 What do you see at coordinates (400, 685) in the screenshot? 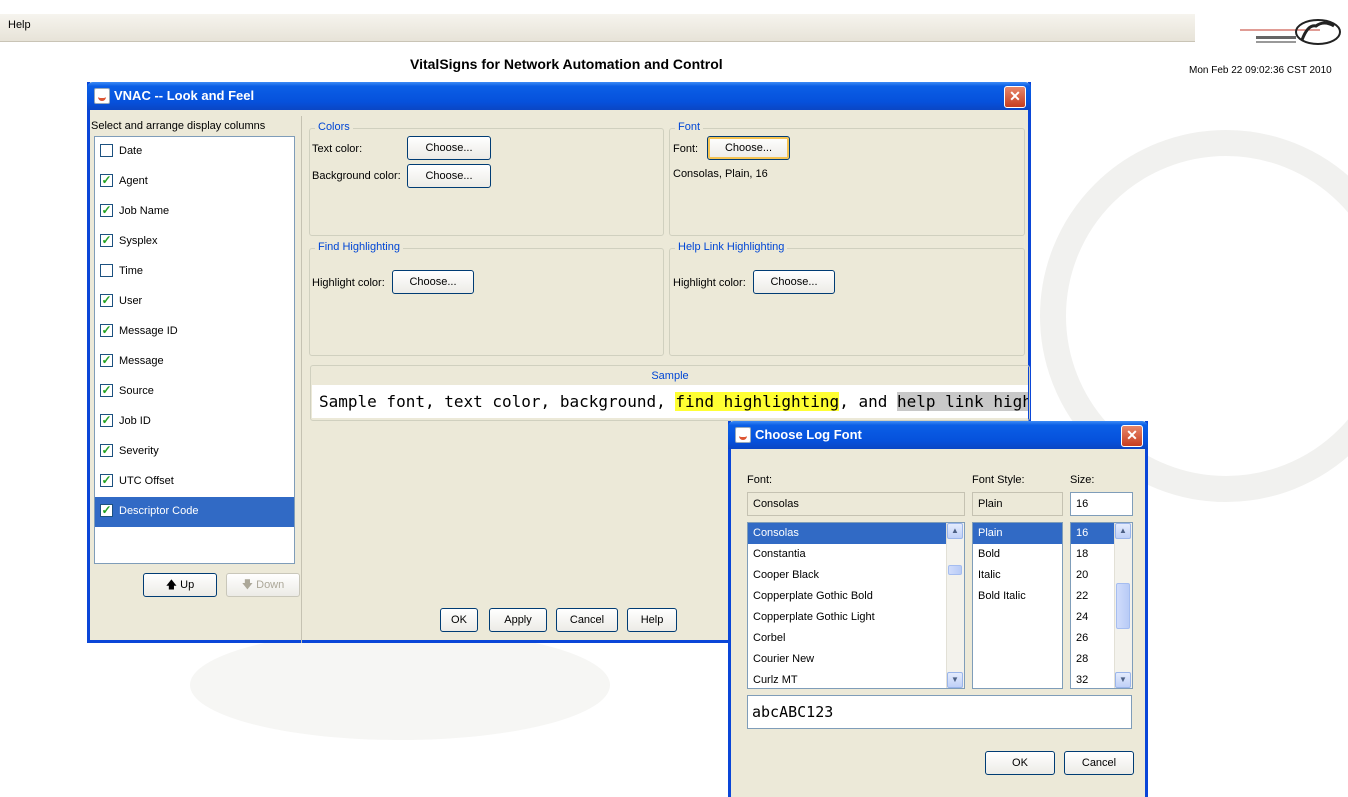
I see `background-watermark-shadow` at bounding box center [400, 685].